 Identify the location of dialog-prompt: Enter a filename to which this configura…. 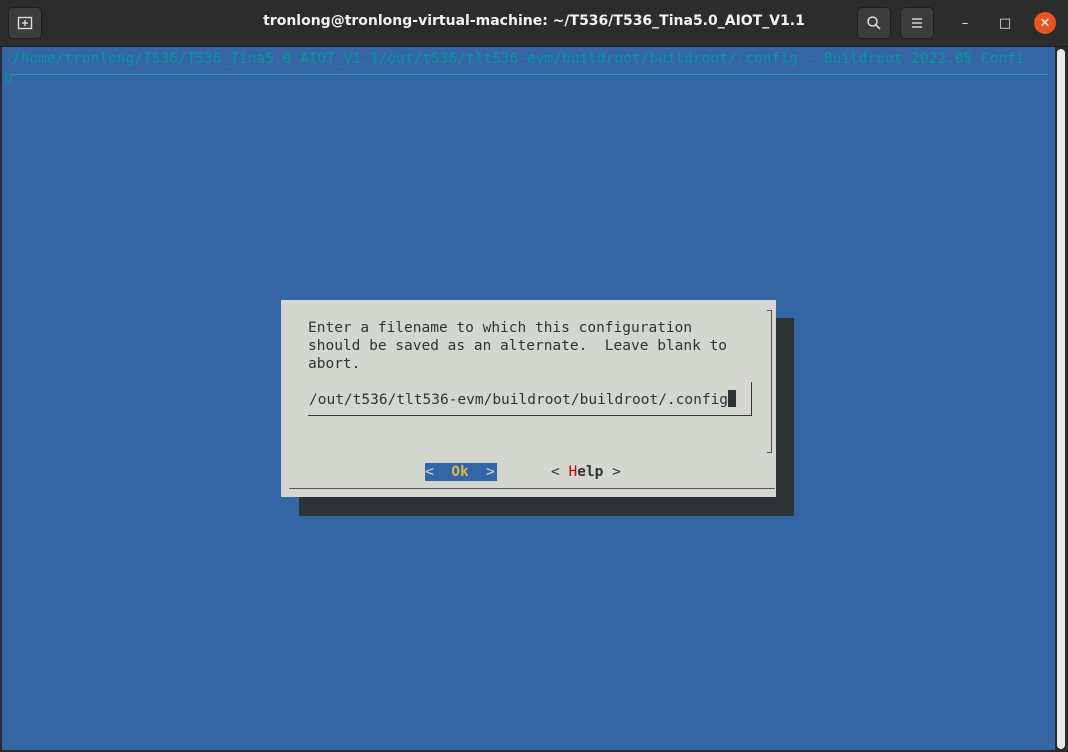
(518, 346).